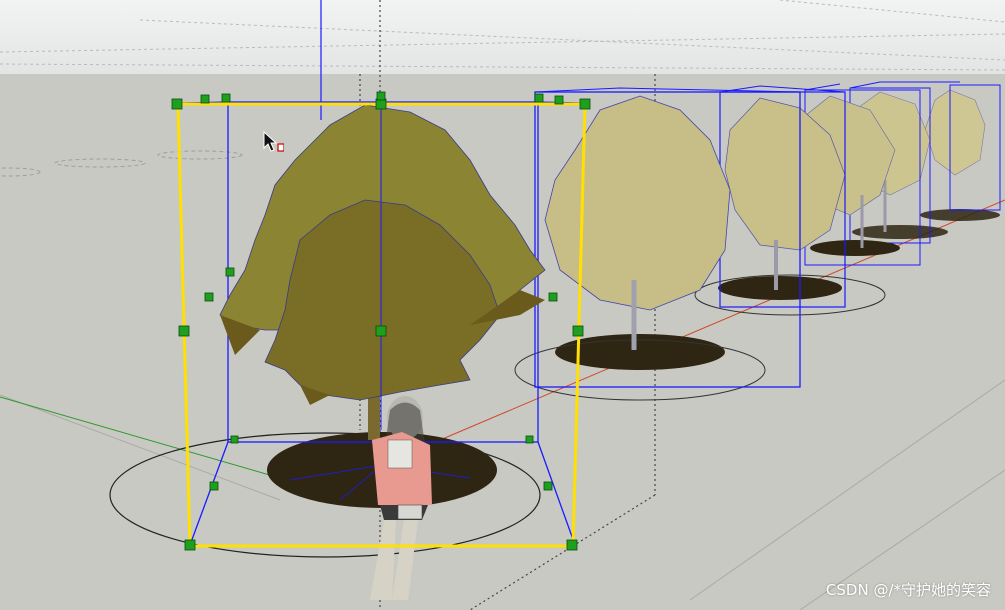 This screenshot has height=610, width=1005. What do you see at coordinates (908, 590) in the screenshot?
I see `watermark-text: CSDN @/*守护她的笑容` at bounding box center [908, 590].